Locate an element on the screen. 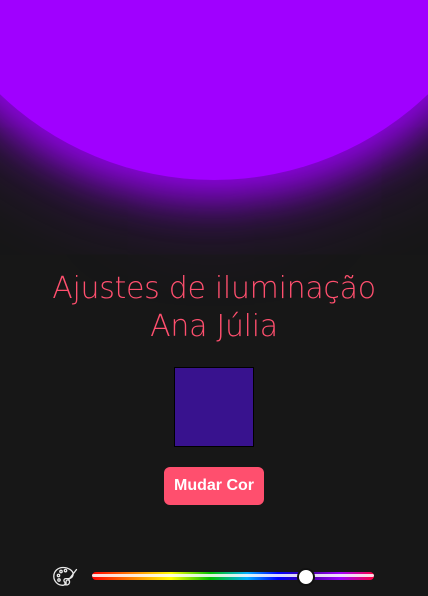 The image size is (428, 596). hue-slider-track is located at coordinates (233, 576).